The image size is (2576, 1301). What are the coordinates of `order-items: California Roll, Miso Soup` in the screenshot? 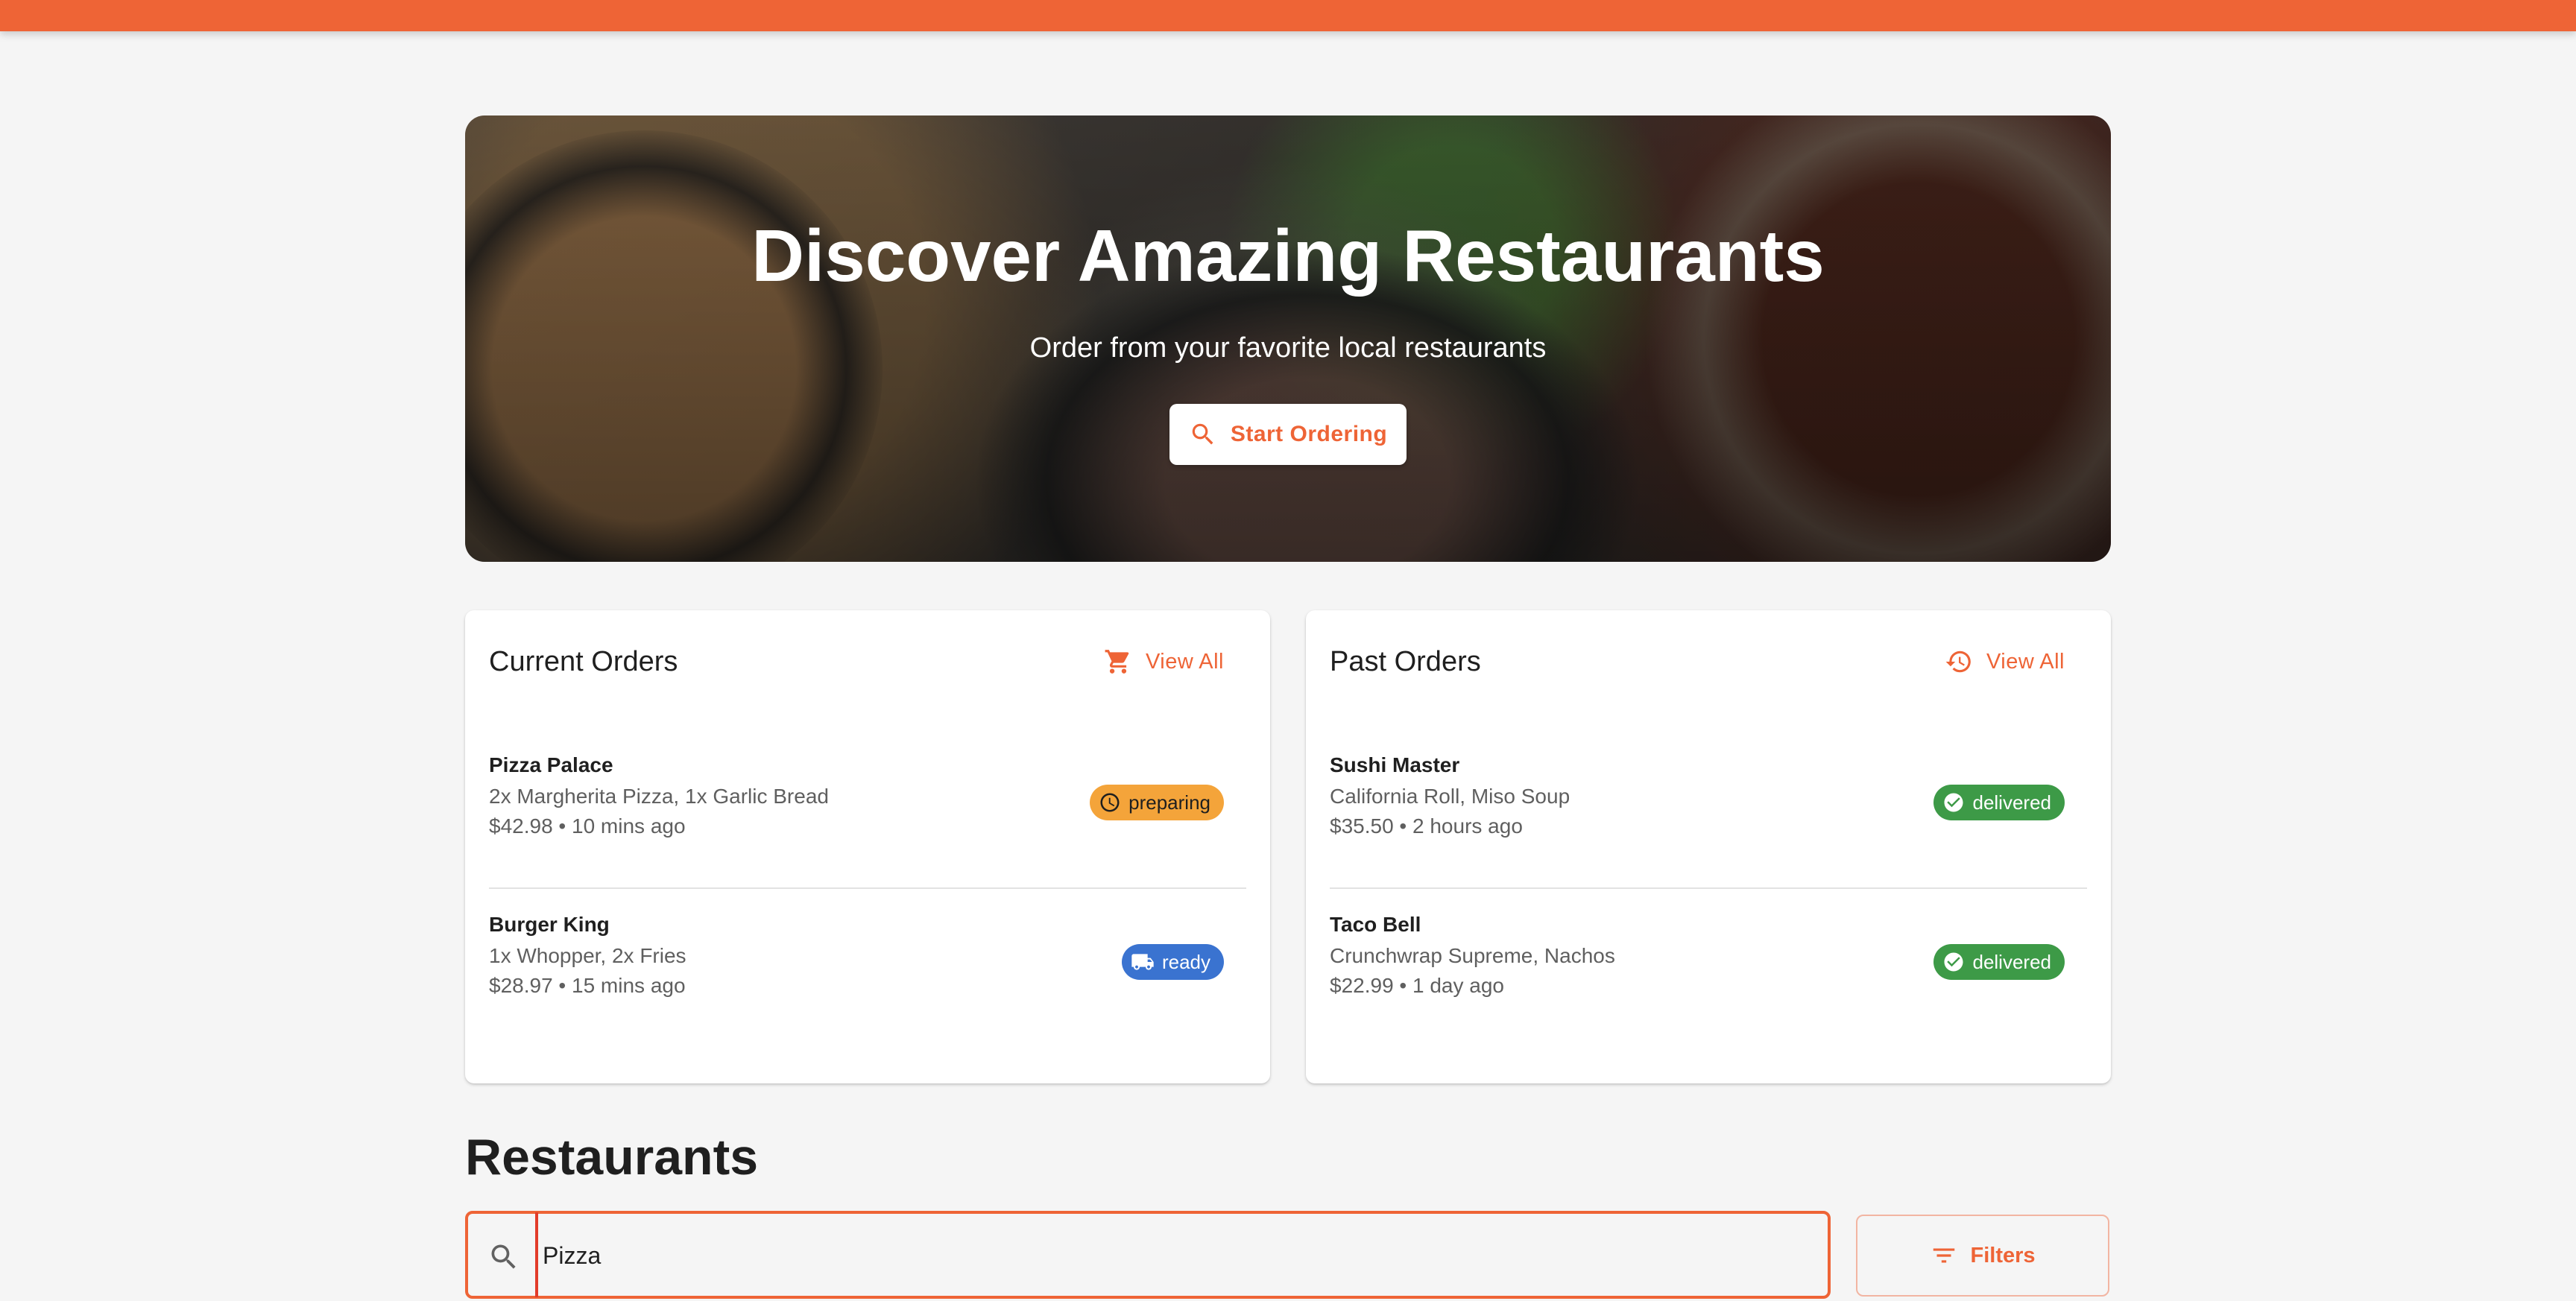 It's located at (1450, 797).